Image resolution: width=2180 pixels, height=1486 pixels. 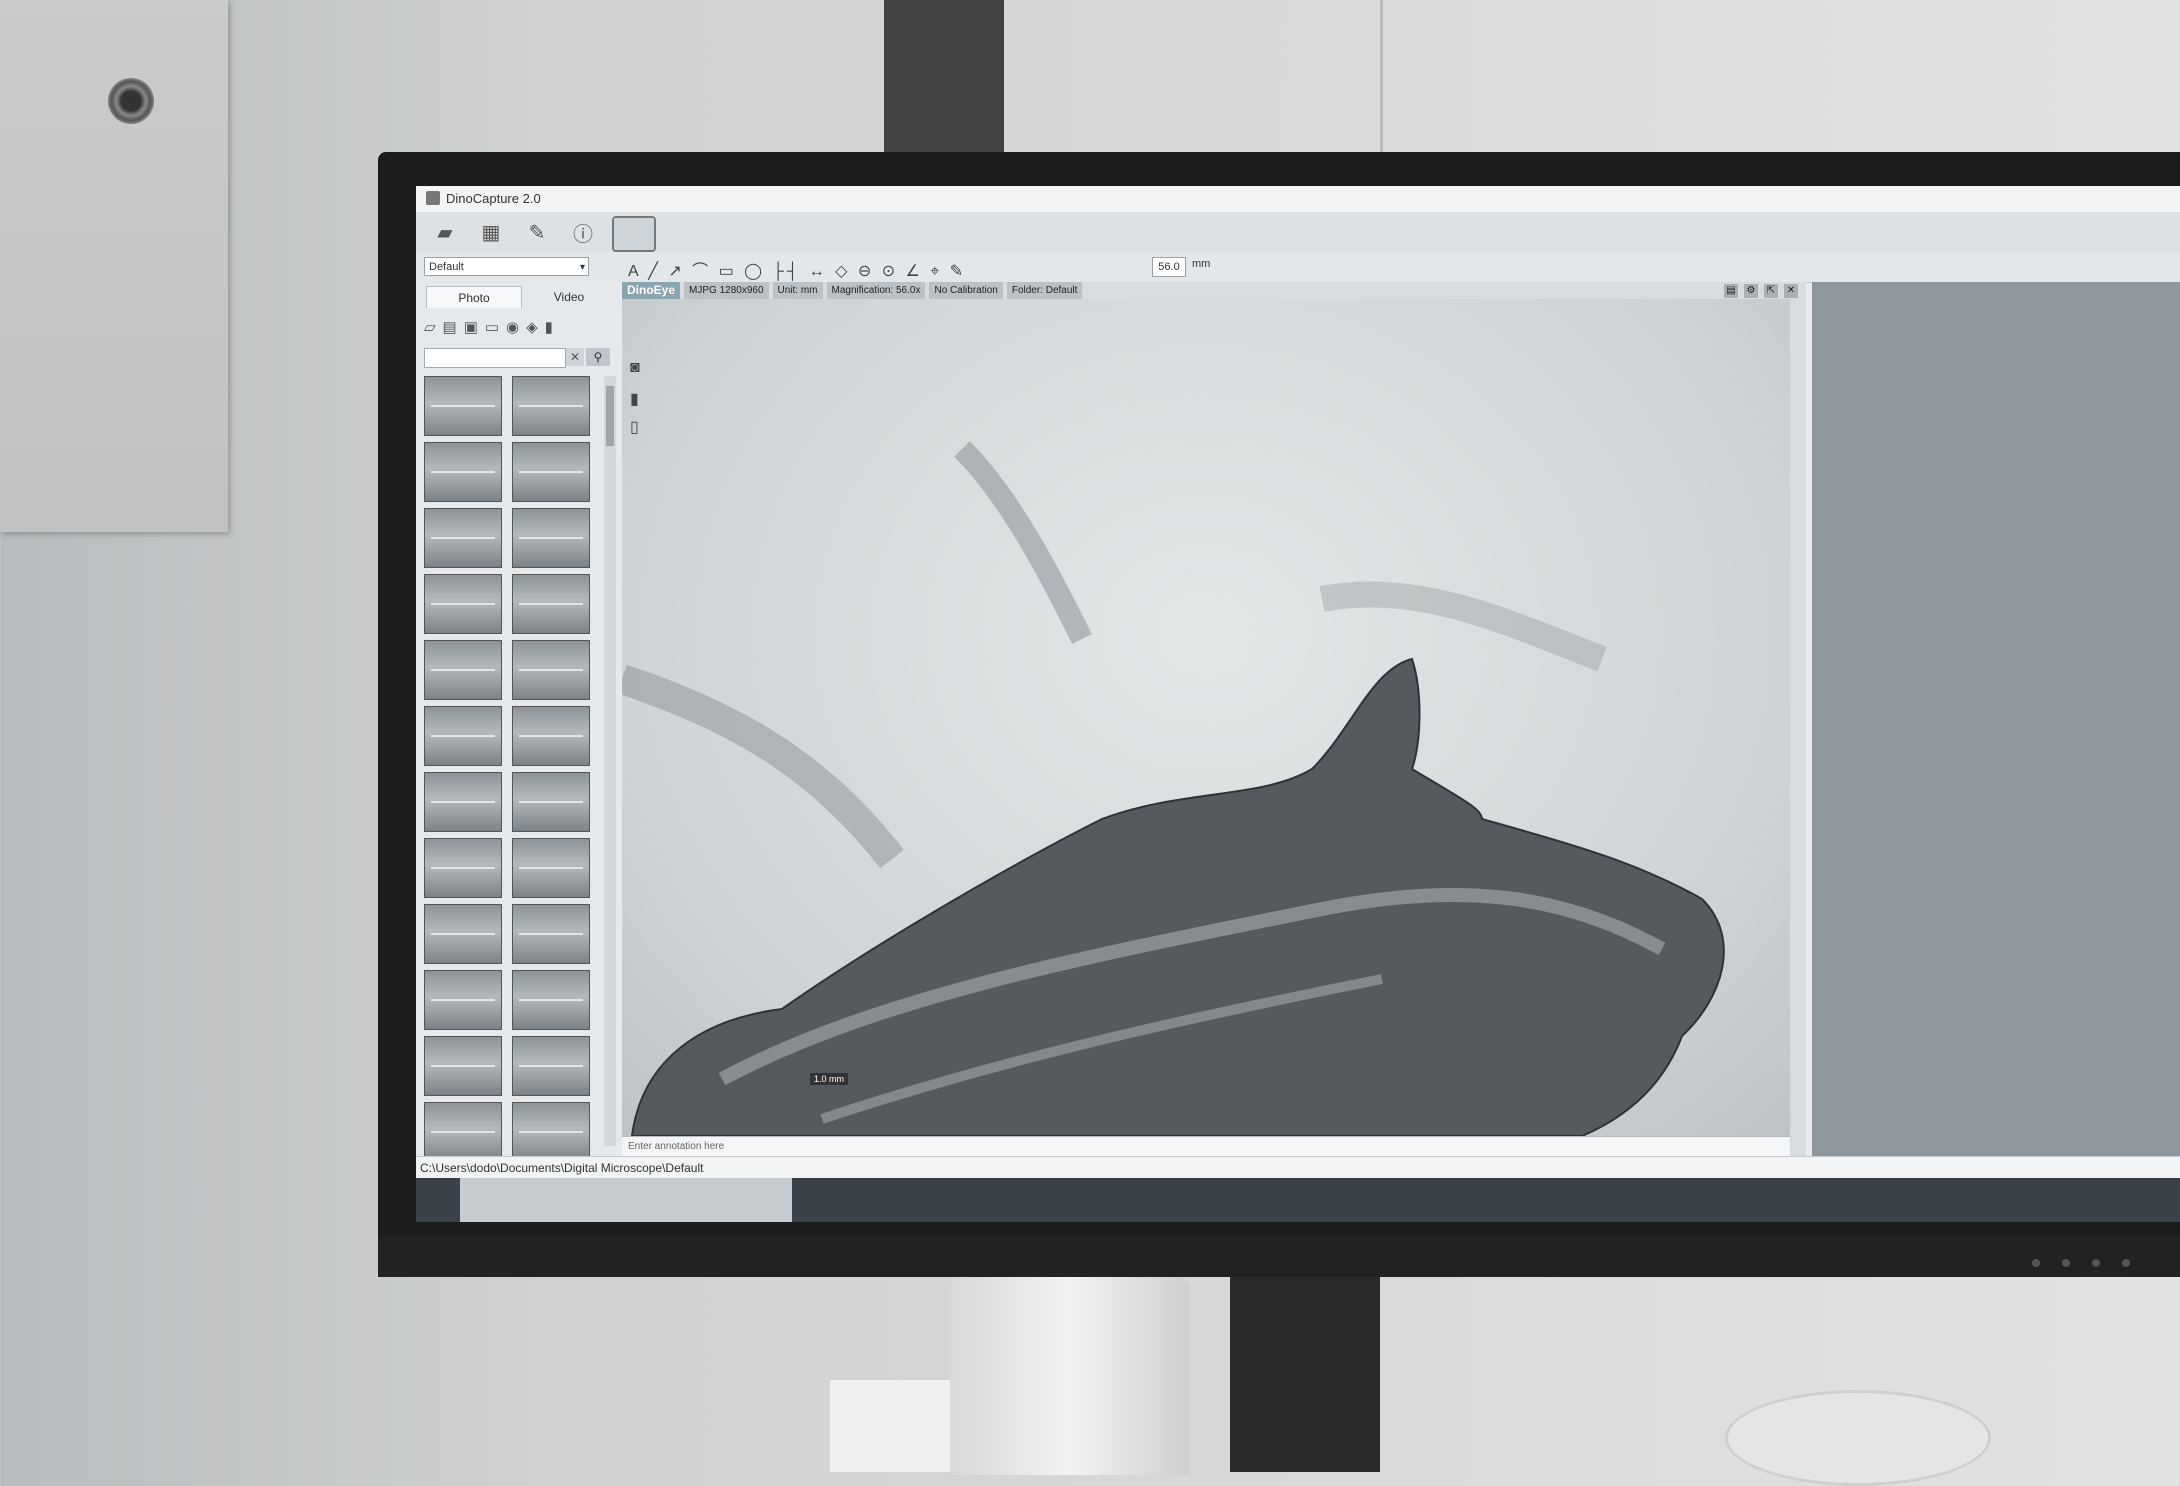 I want to click on title-bar: DinoCapture 2.0, so click(x=1298, y=199).